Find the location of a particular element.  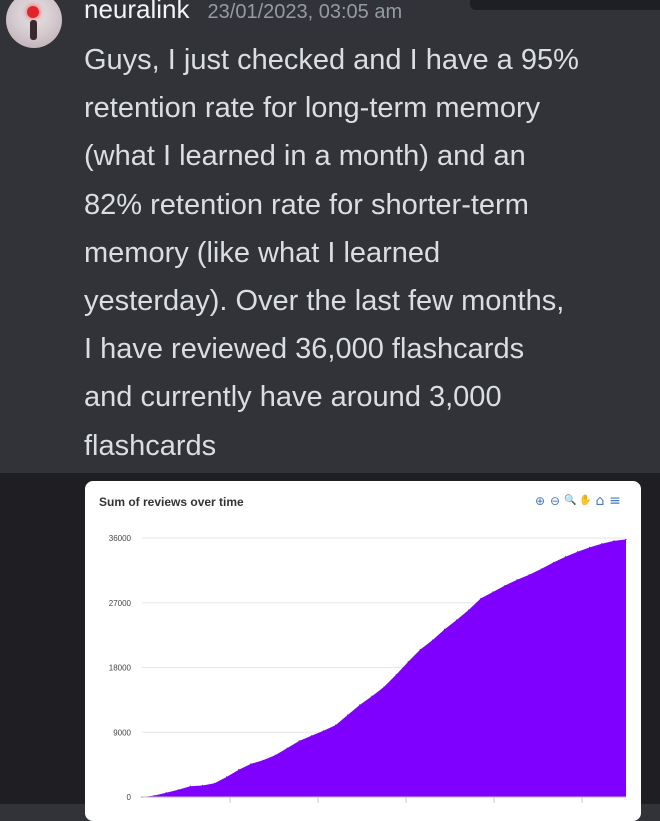

message-line: I have reviewed 36,000 flashcards is located at coordinates (304, 349).